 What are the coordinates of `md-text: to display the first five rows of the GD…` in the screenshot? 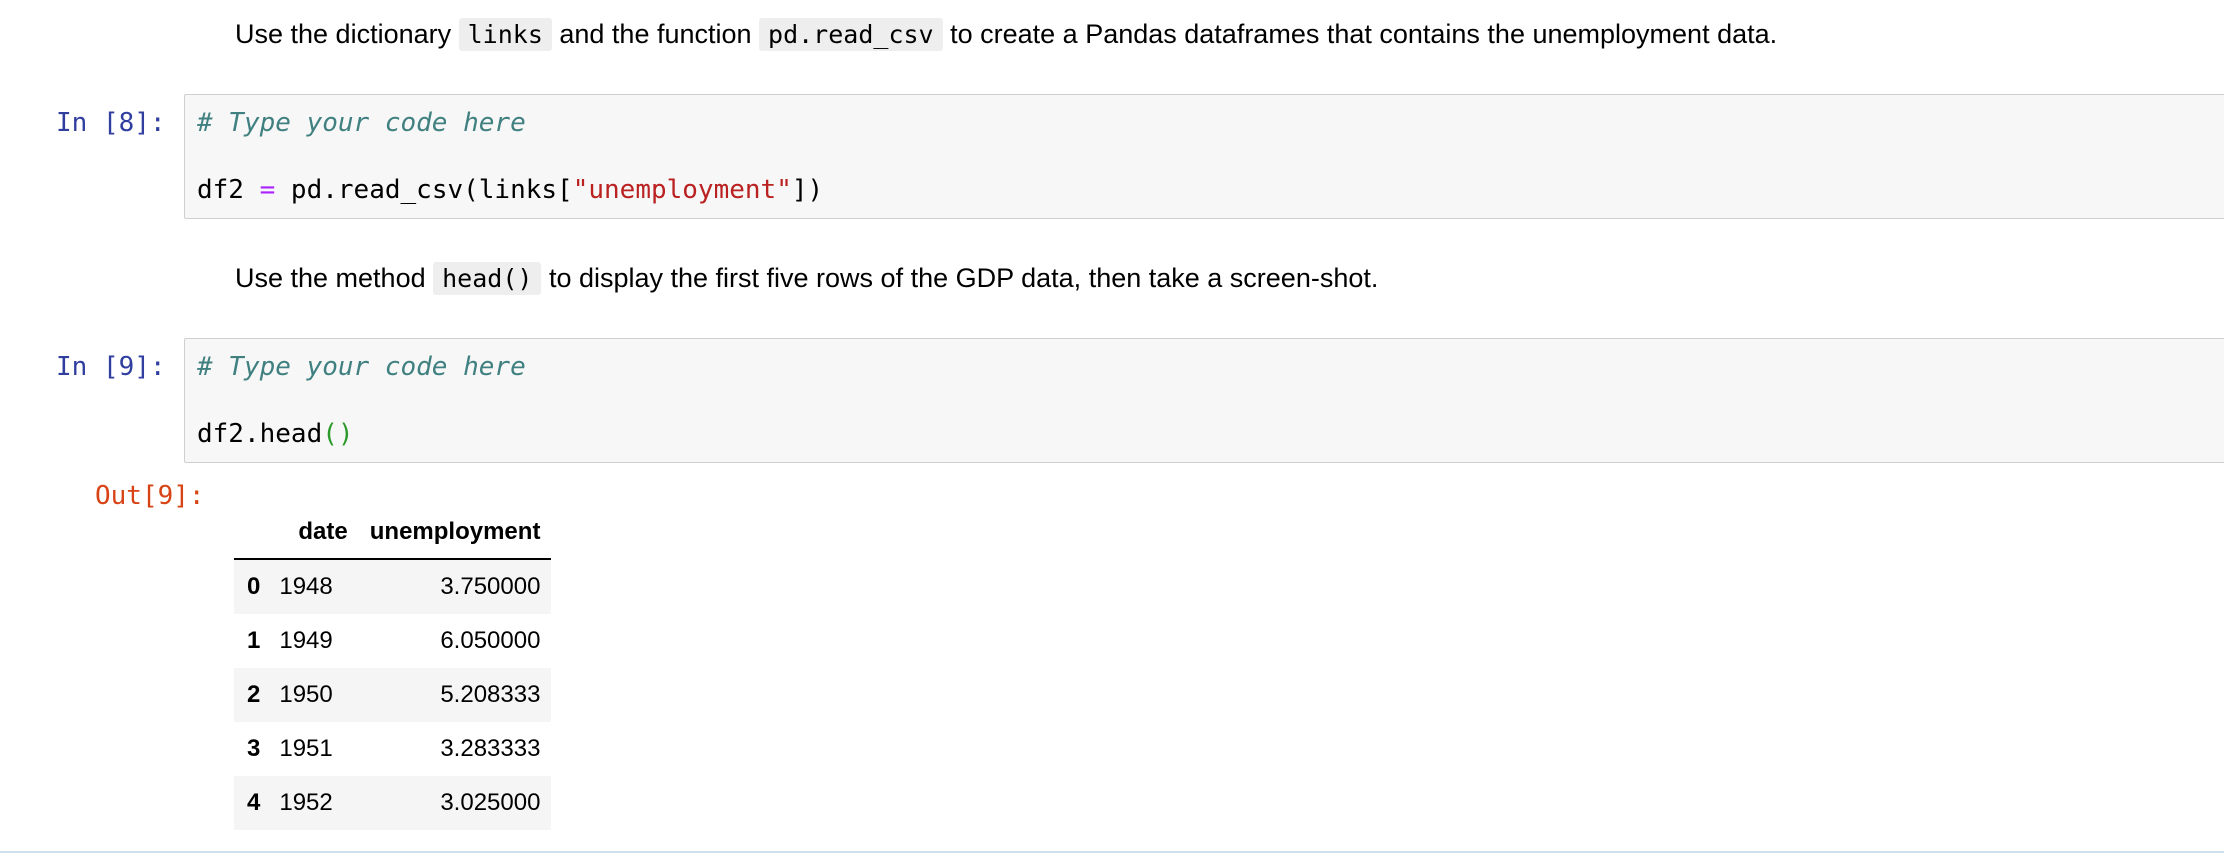 It's located at (960, 278).